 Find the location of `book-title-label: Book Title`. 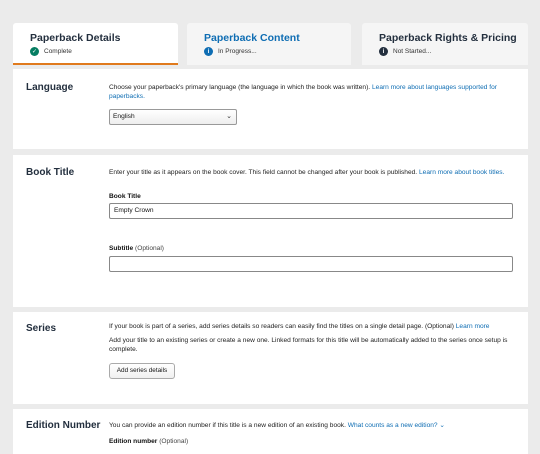

book-title-label: Book Title is located at coordinates (125, 196).